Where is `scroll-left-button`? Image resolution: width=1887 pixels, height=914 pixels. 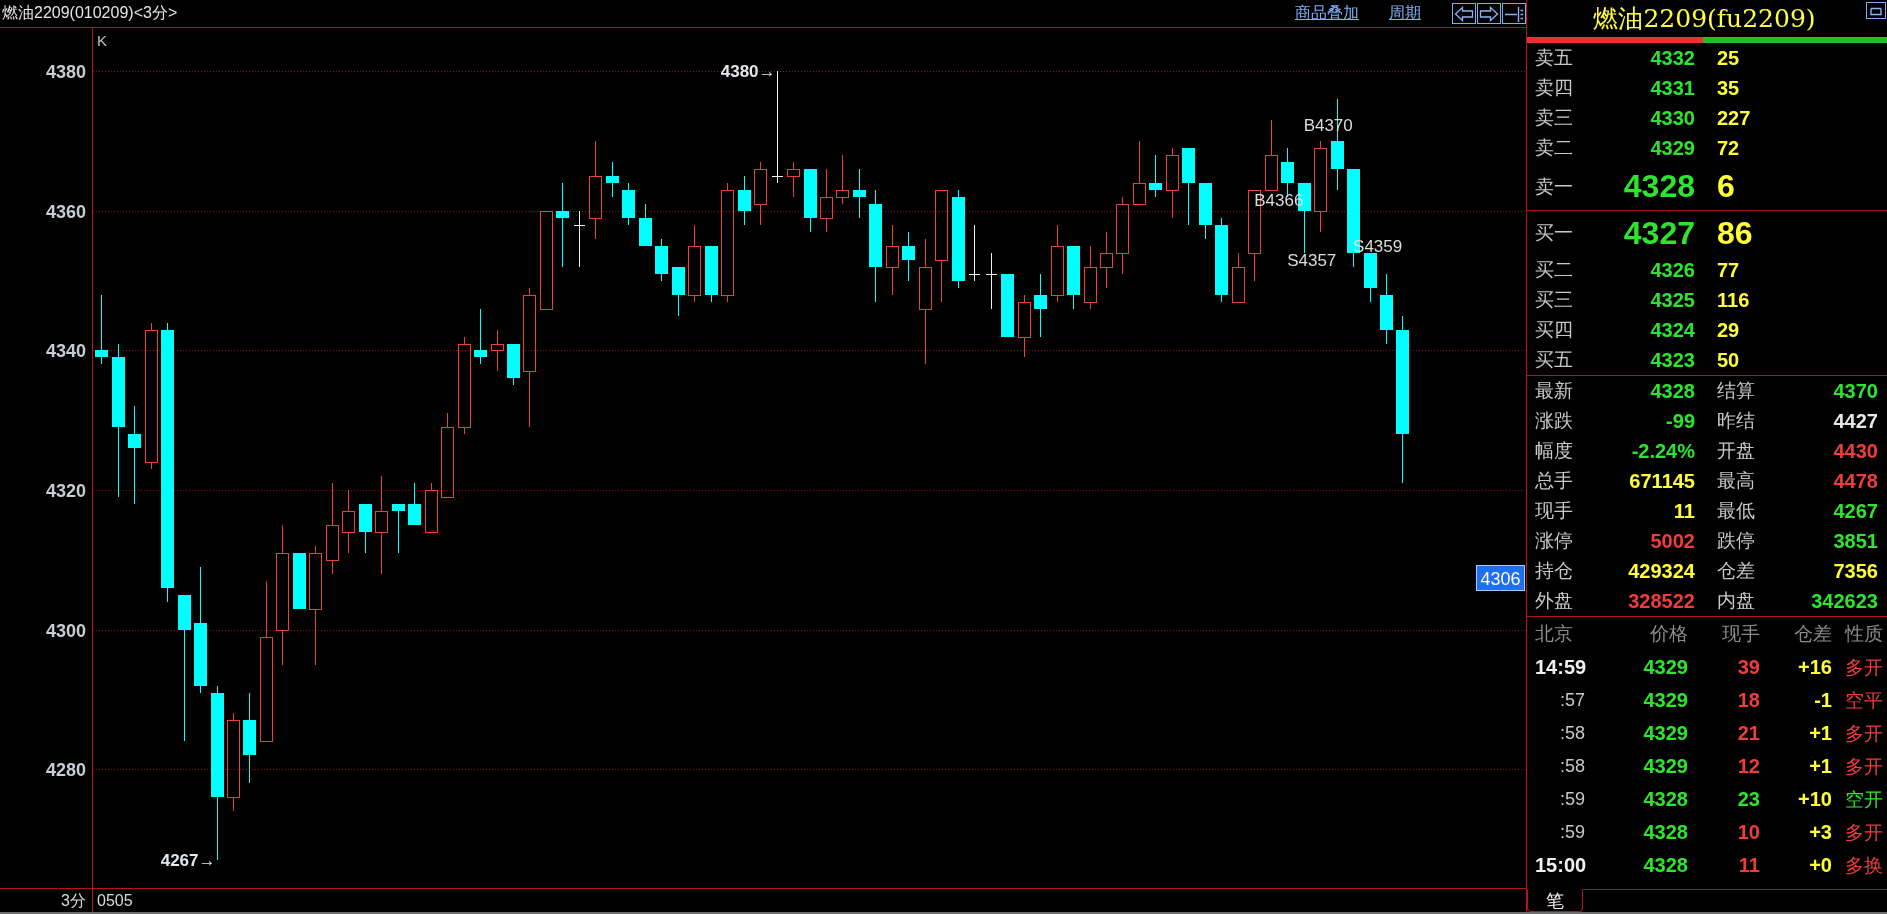
scroll-left-button is located at coordinates (1464, 13).